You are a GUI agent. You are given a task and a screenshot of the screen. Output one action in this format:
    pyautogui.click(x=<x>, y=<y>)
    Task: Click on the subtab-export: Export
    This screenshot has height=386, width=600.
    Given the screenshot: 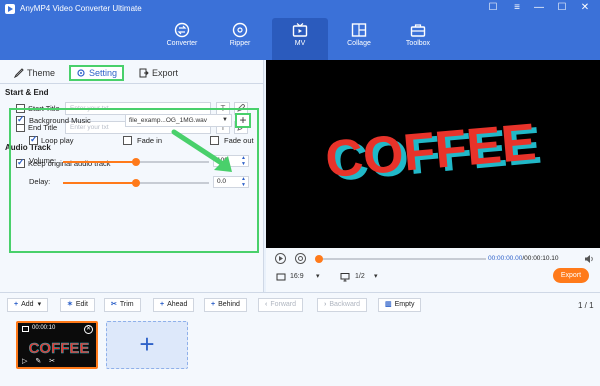 What is the action you would take?
    pyautogui.click(x=158, y=73)
    